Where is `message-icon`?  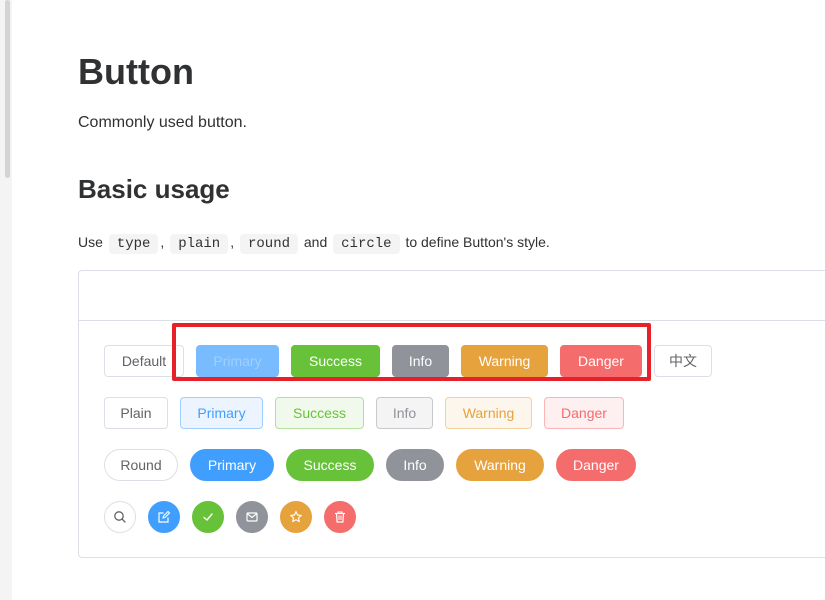
message-icon is located at coordinates (252, 517).